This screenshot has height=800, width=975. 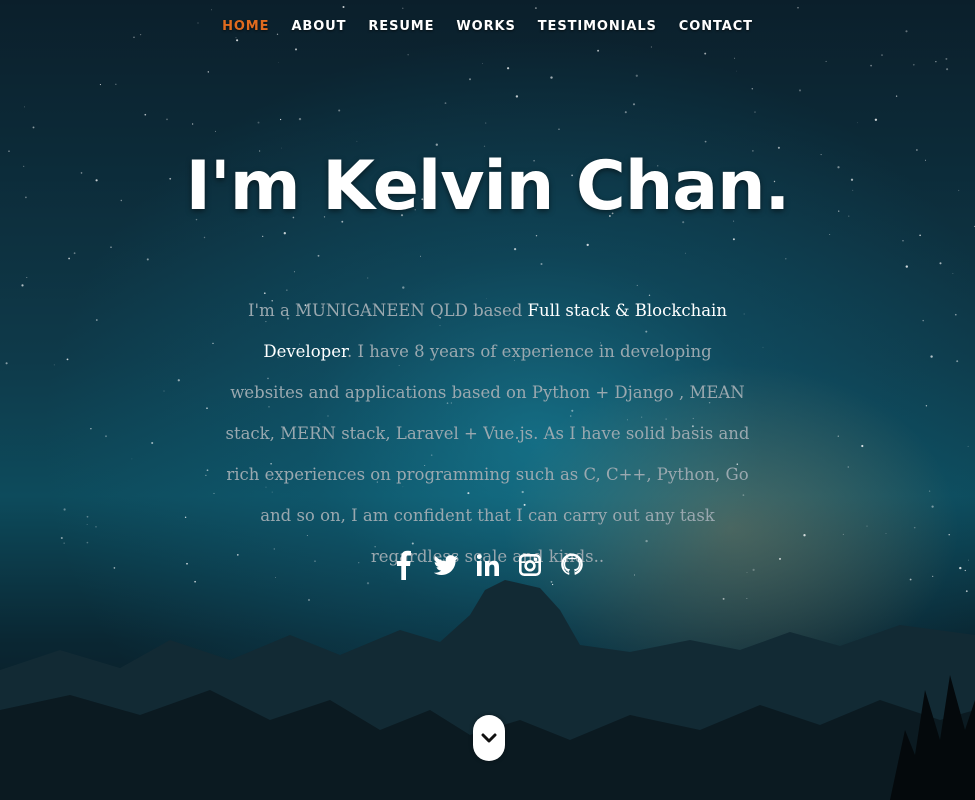 I want to click on nav-resume: RESUME, so click(x=401, y=26).